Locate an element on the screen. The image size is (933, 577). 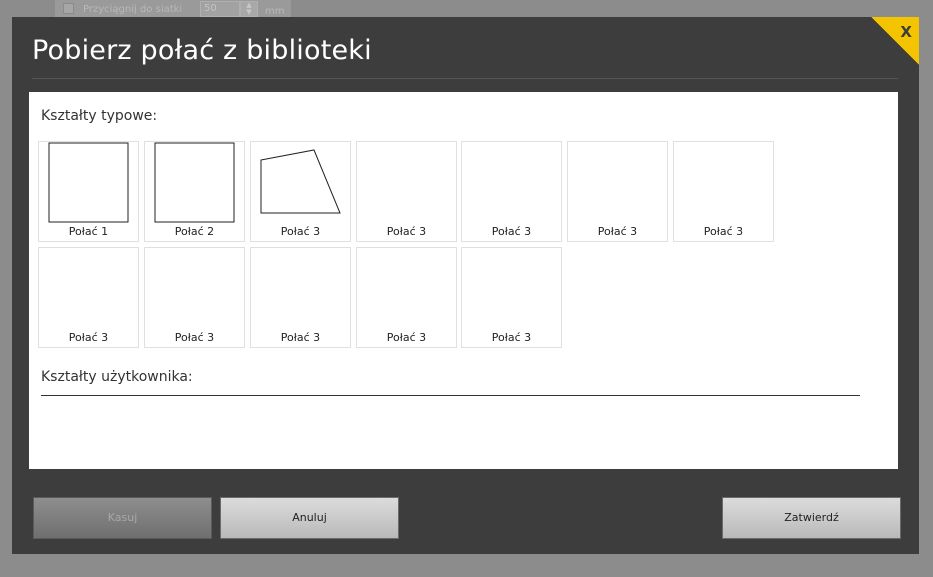
title-divider is located at coordinates (465, 78).